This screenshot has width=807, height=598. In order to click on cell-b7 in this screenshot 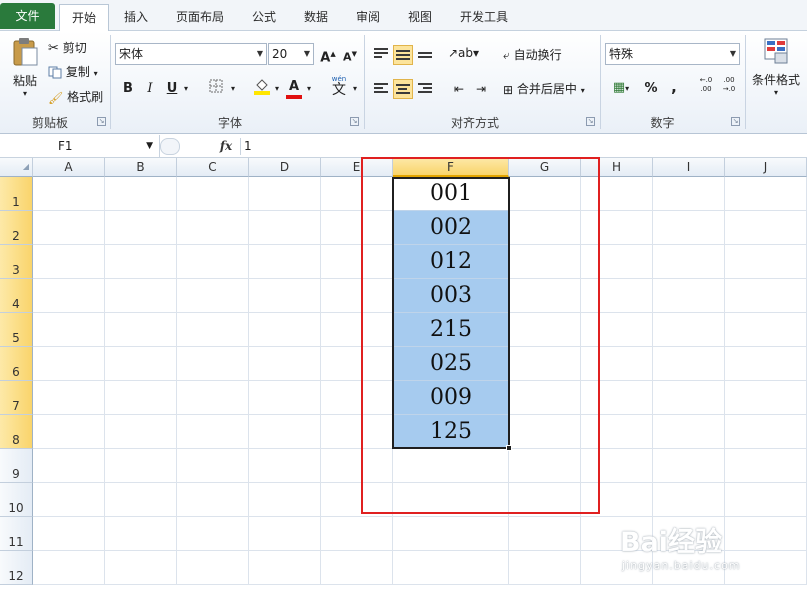, I will do `click(141, 398)`.